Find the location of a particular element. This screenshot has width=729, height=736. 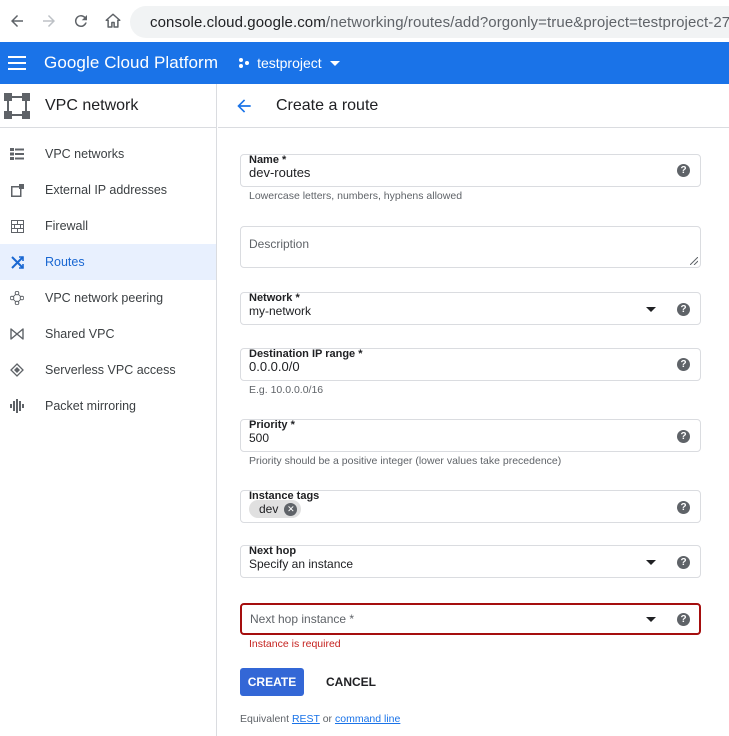

console-header: Google Cloud Platform testproject is located at coordinates (364, 63).